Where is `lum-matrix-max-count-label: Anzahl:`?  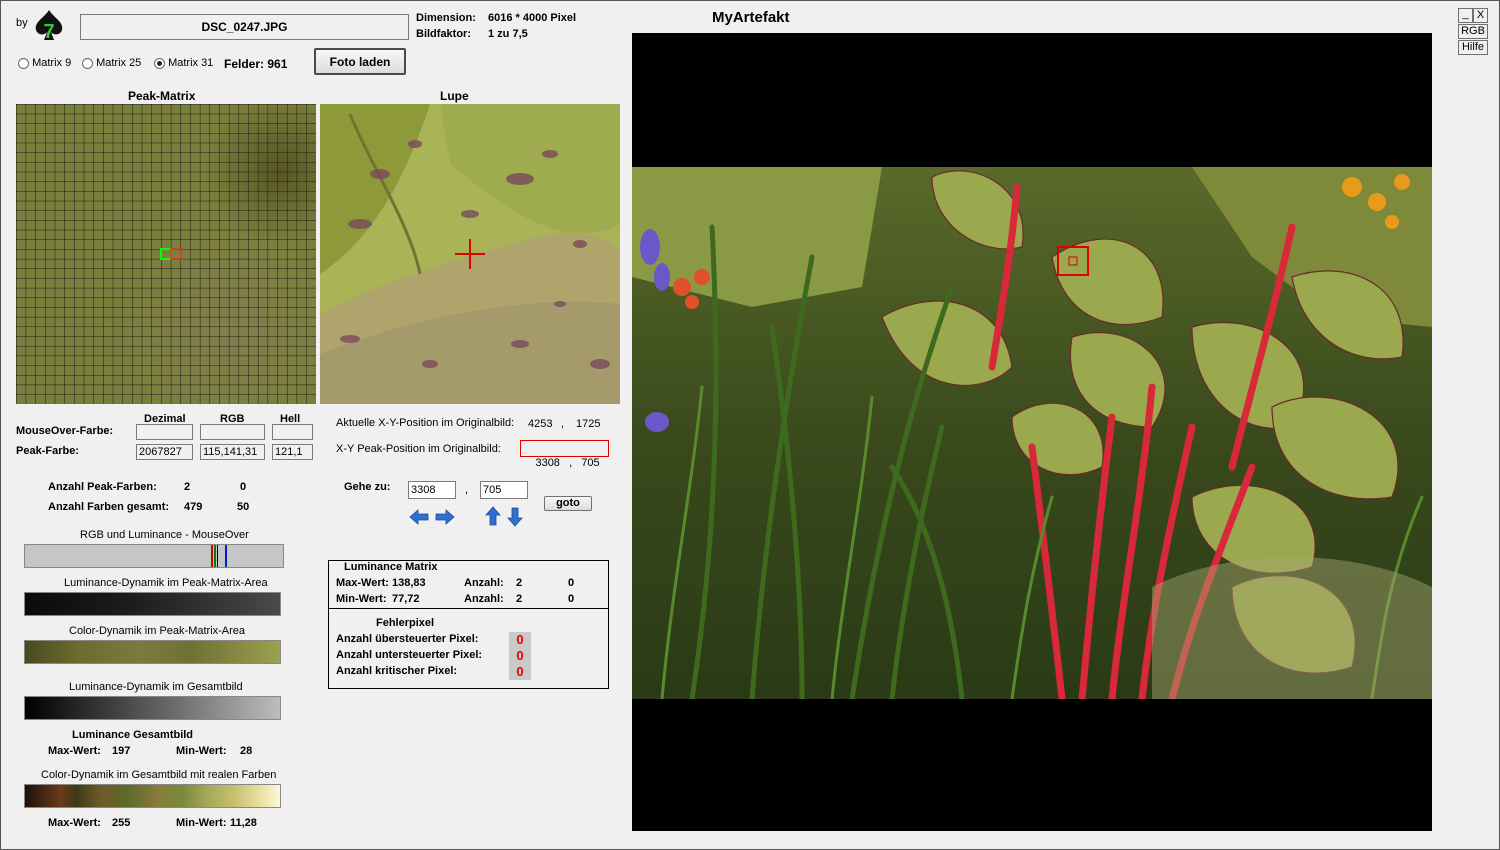
lum-matrix-max-count-label: Anzahl: is located at coordinates (484, 583).